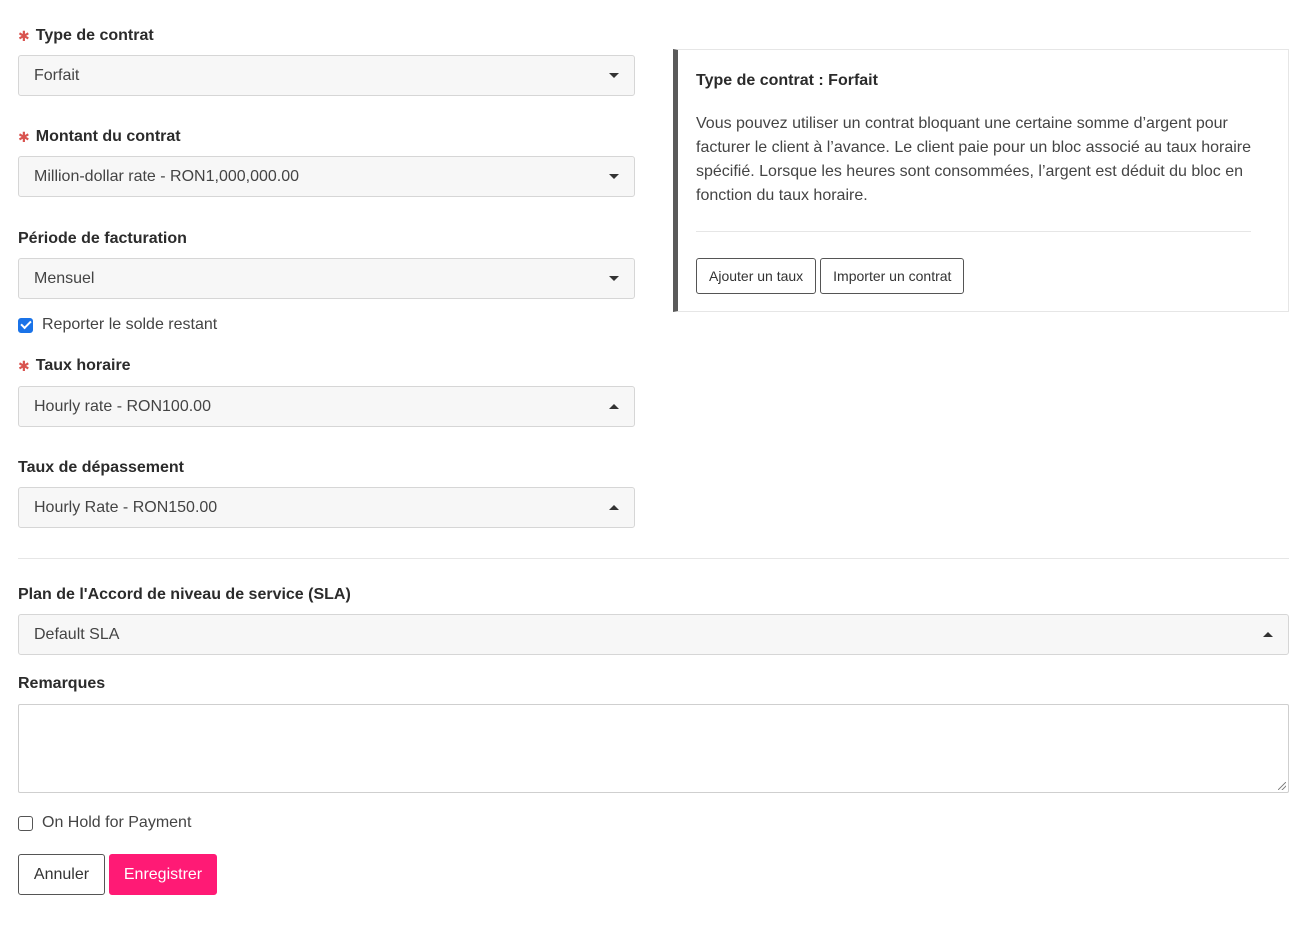 Image resolution: width=1312 pixels, height=935 pixels. I want to click on contract-amount-select: Million-dollar rate - RON1,000,000.00, so click(326, 176).